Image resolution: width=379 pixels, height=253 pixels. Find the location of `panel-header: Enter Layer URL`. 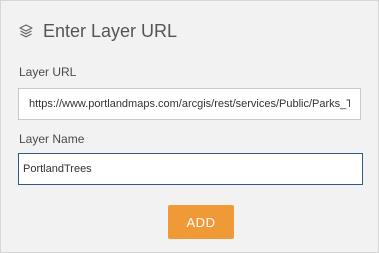

panel-header: Enter Layer URL is located at coordinates (97, 31).